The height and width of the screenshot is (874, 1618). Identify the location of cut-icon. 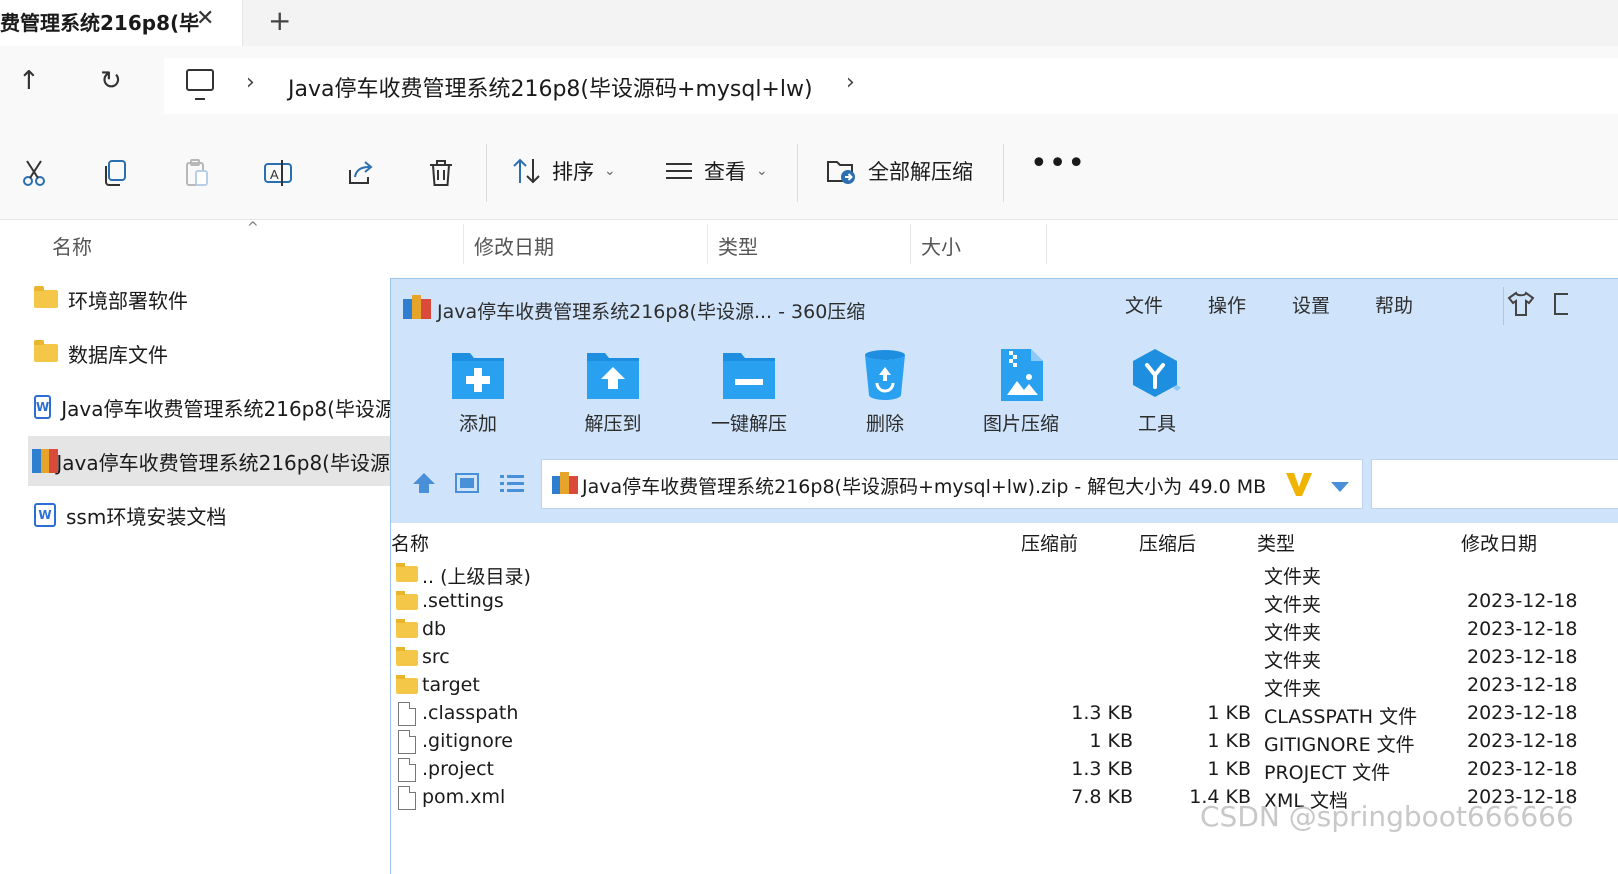
(34, 173).